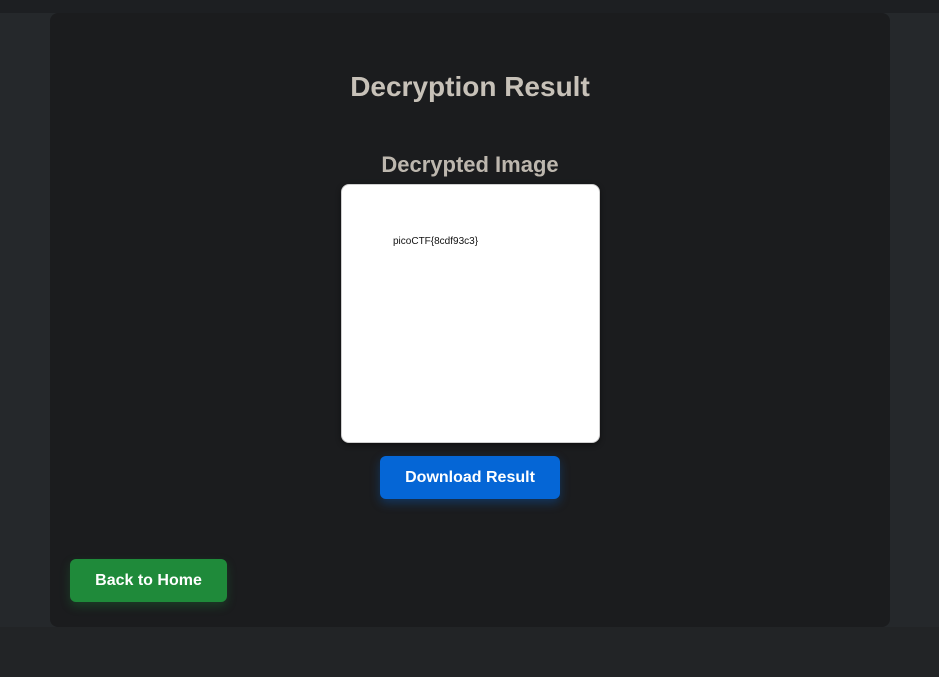 This screenshot has width=939, height=677. Describe the element at coordinates (470, 86) in the screenshot. I see `page-title: Decryption Result` at that location.